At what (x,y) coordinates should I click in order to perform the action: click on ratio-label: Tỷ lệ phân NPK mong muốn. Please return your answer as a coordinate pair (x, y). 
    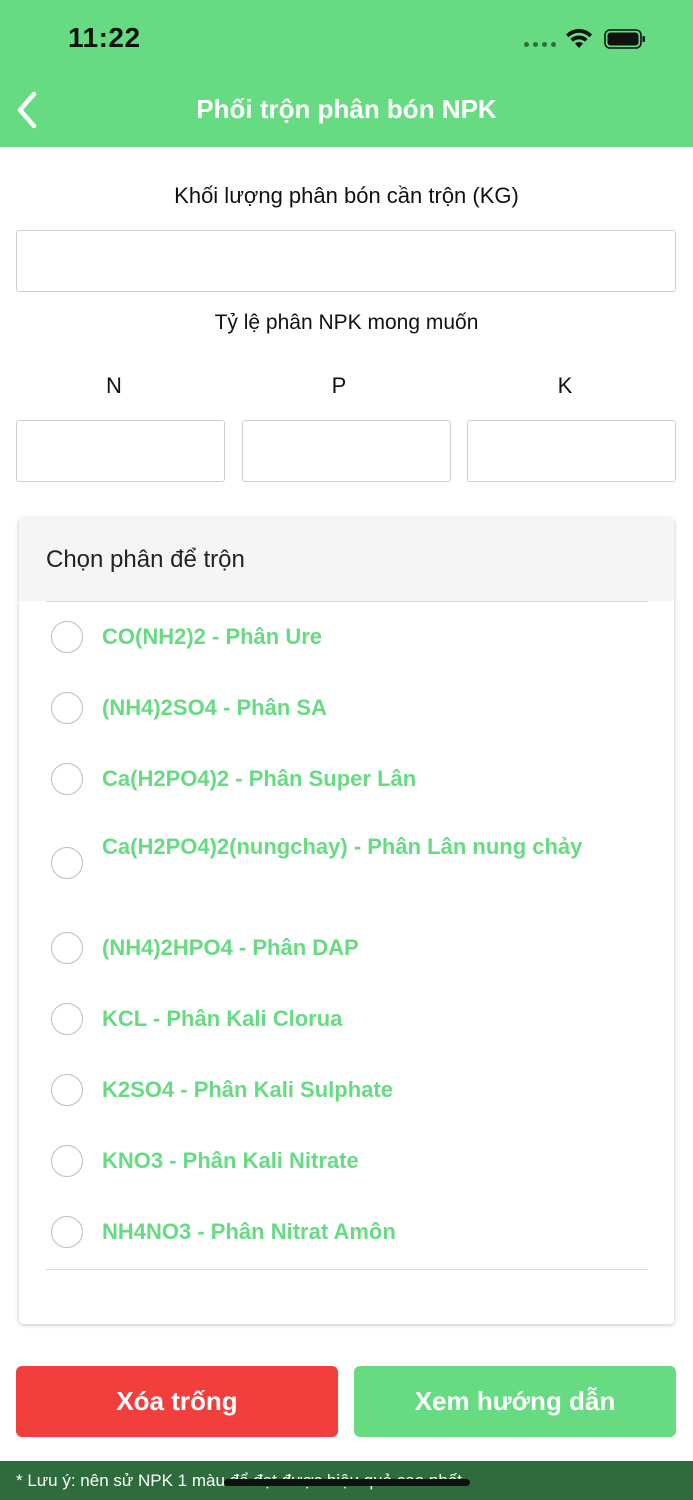
    Looking at the image, I should click on (346, 322).